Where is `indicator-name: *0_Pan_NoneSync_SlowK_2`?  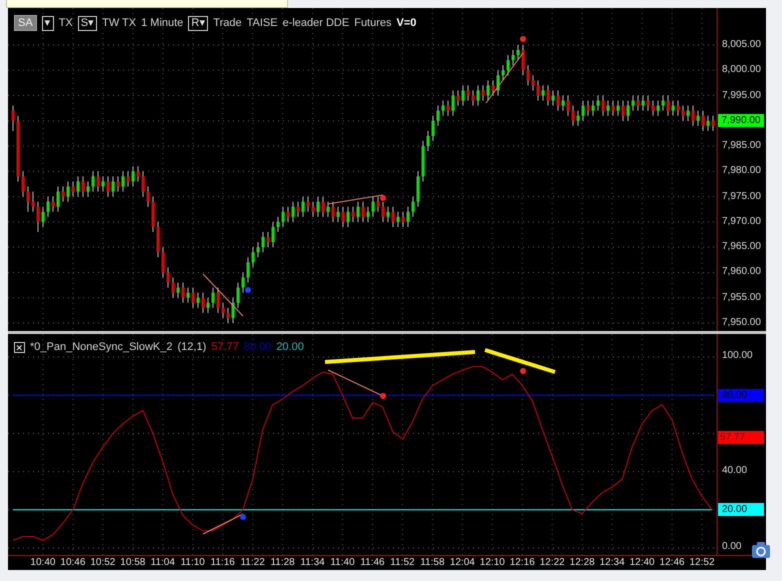 indicator-name: *0_Pan_NoneSync_SlowK_2 is located at coordinates (101, 347).